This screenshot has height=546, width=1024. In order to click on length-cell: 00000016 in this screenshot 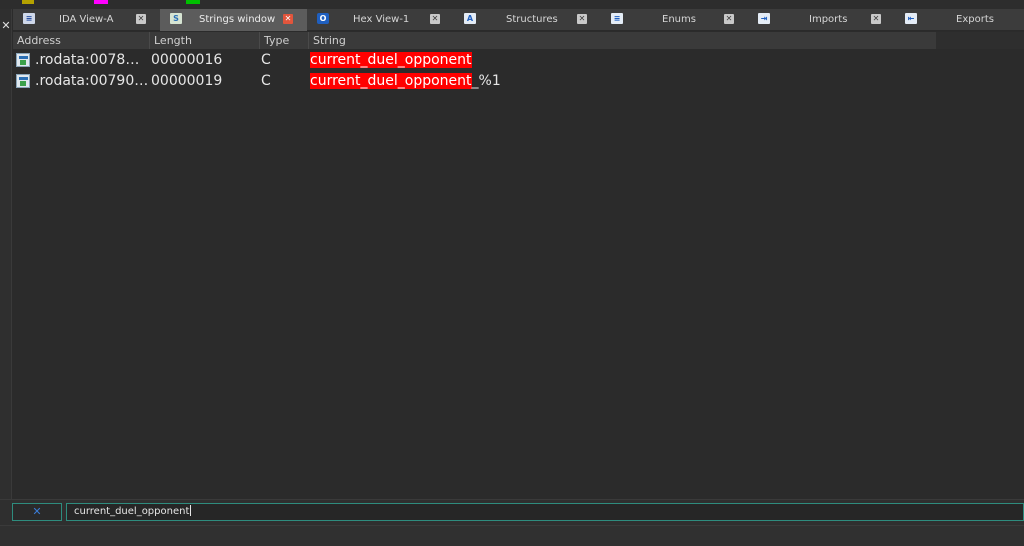, I will do `click(187, 60)`.